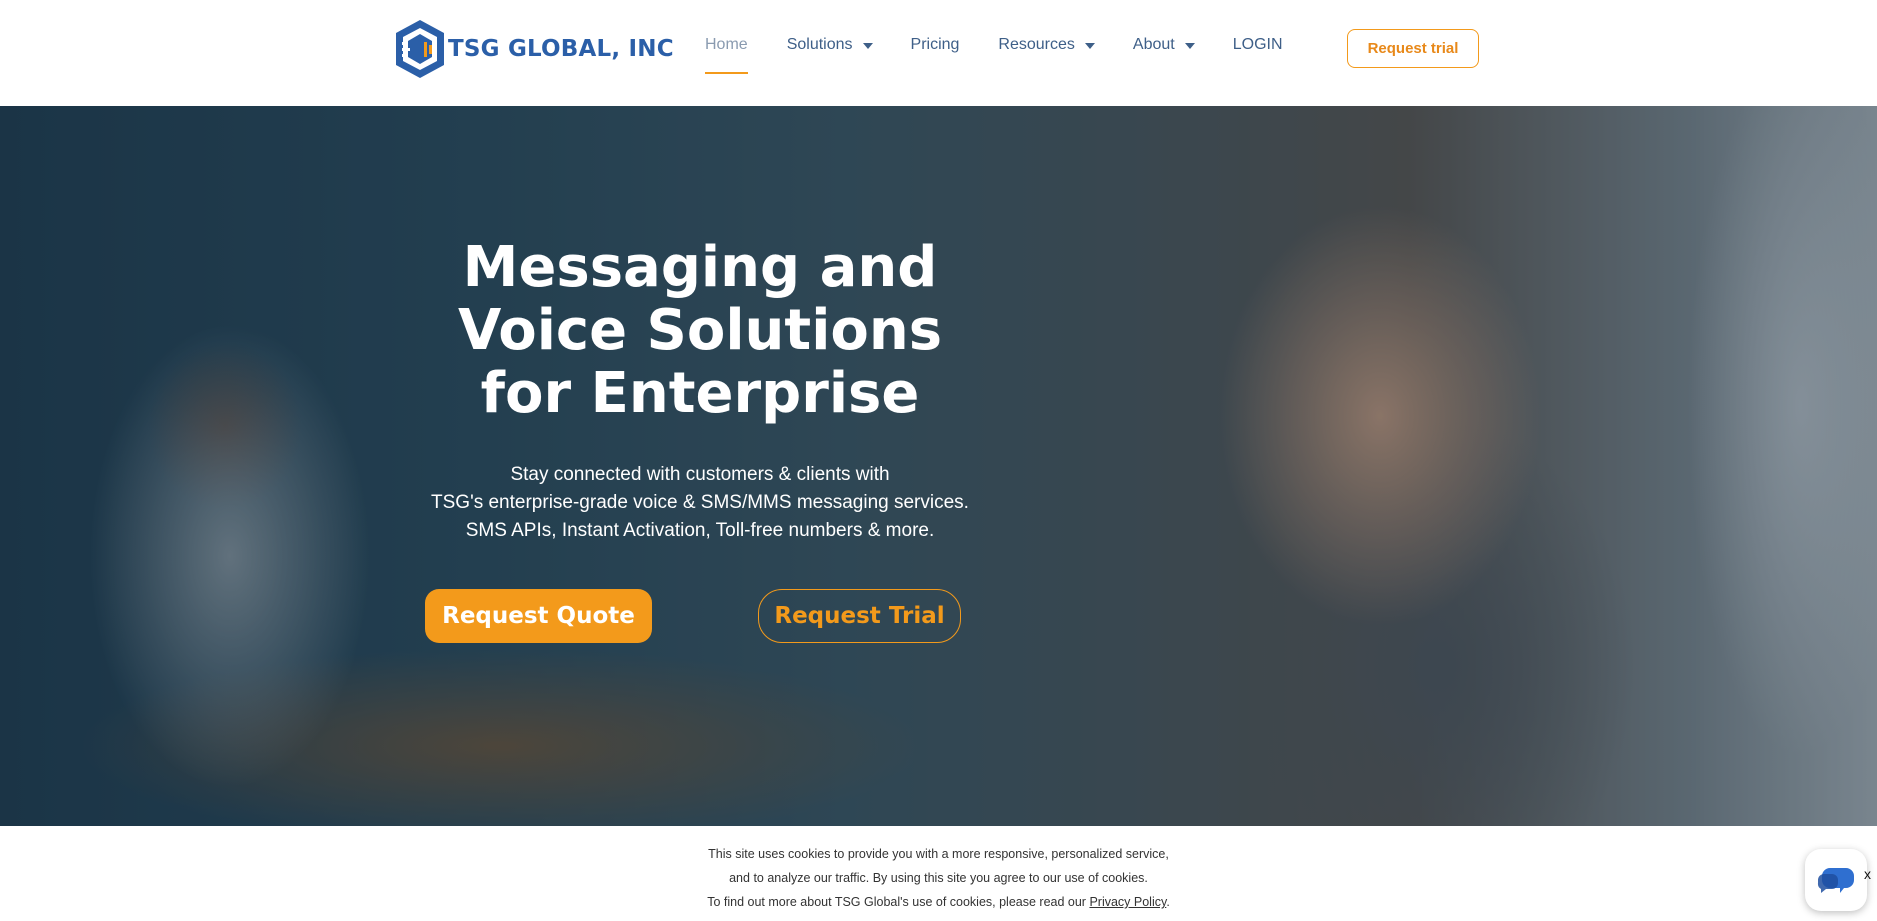 The height and width of the screenshot is (921, 1877). I want to click on cookie-close-button: x, so click(1867, 874).